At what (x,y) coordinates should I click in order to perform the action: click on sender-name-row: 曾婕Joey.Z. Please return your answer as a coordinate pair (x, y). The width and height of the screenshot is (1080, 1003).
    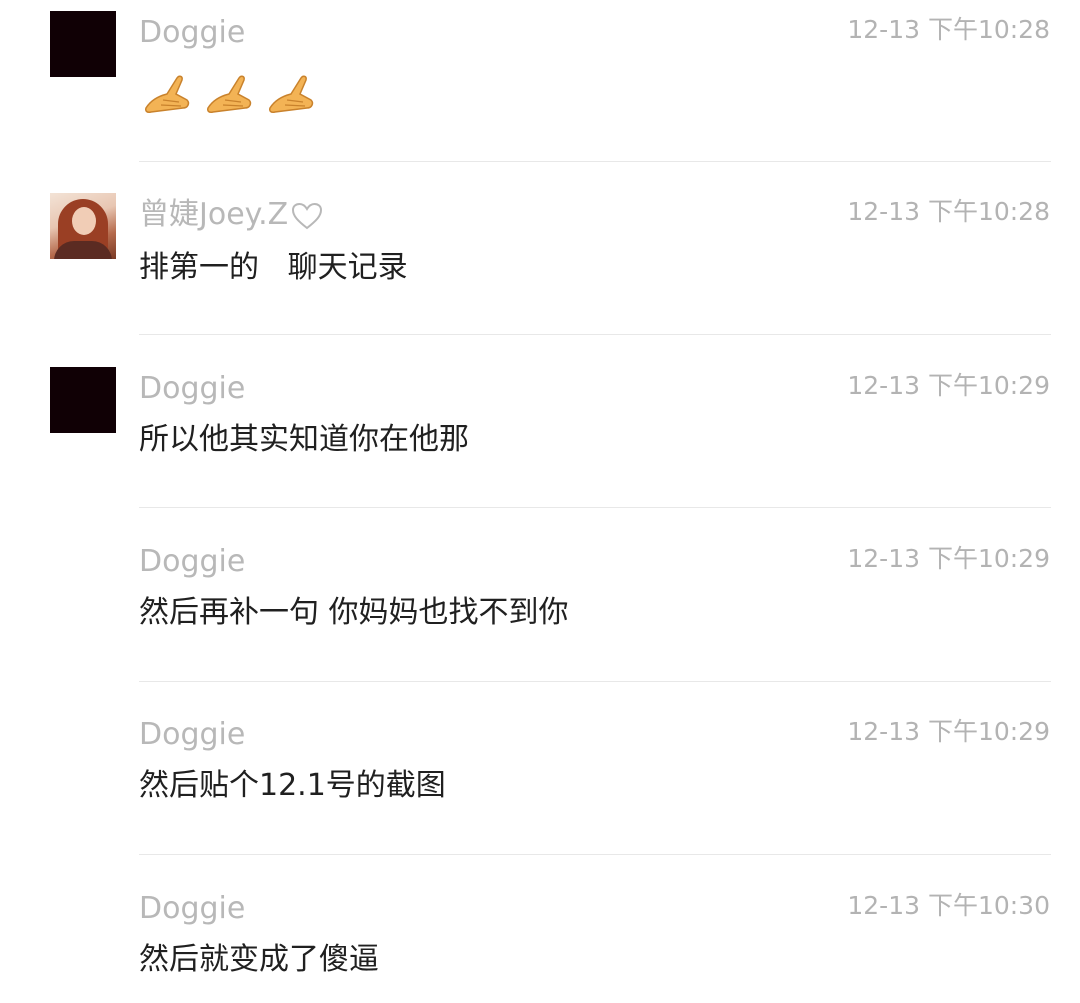
    Looking at the image, I should click on (231, 215).